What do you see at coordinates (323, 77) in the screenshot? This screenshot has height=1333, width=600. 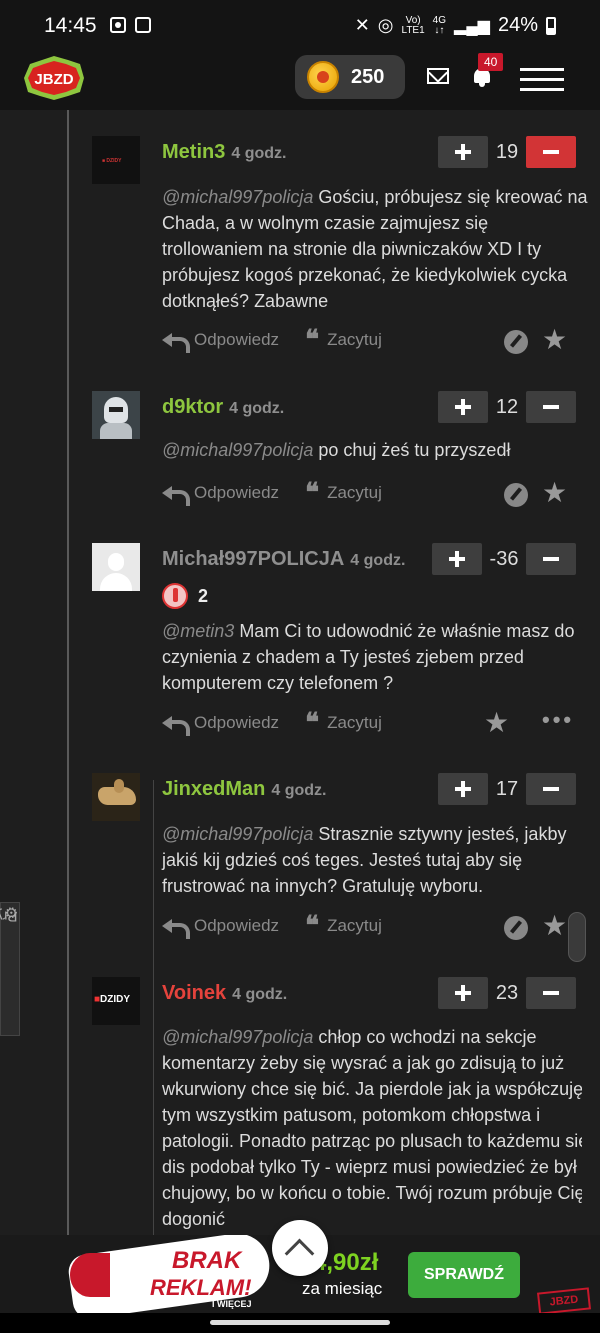 I see `coin-icon` at bounding box center [323, 77].